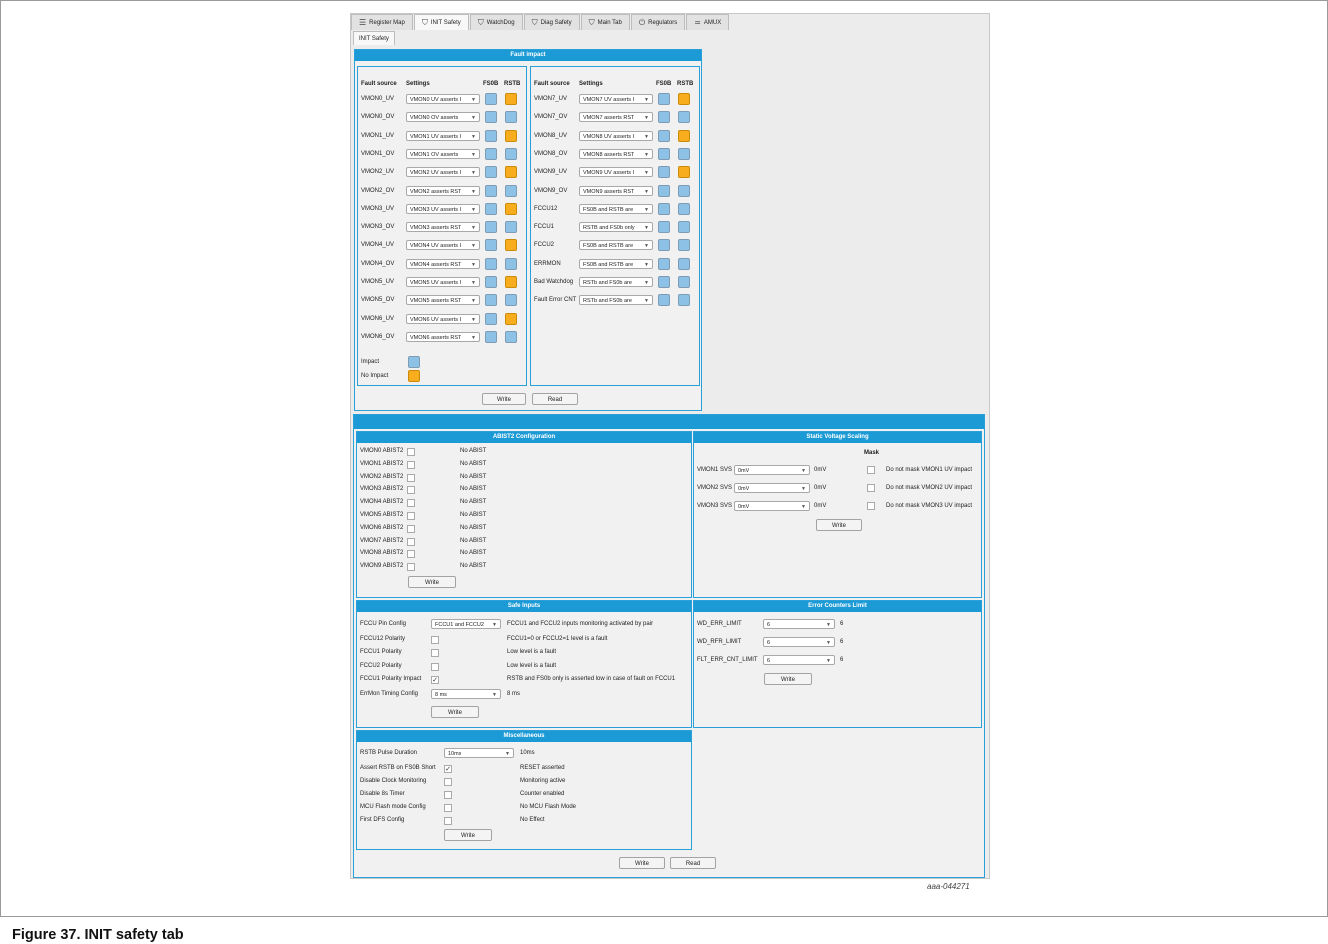 The image size is (1328, 944). I want to click on abist2-write-button: Write, so click(432, 582).